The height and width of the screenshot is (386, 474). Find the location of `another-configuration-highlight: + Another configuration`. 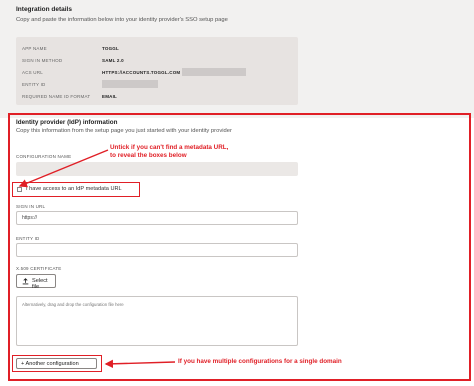

another-configuration-highlight: + Another configuration is located at coordinates (57, 363).